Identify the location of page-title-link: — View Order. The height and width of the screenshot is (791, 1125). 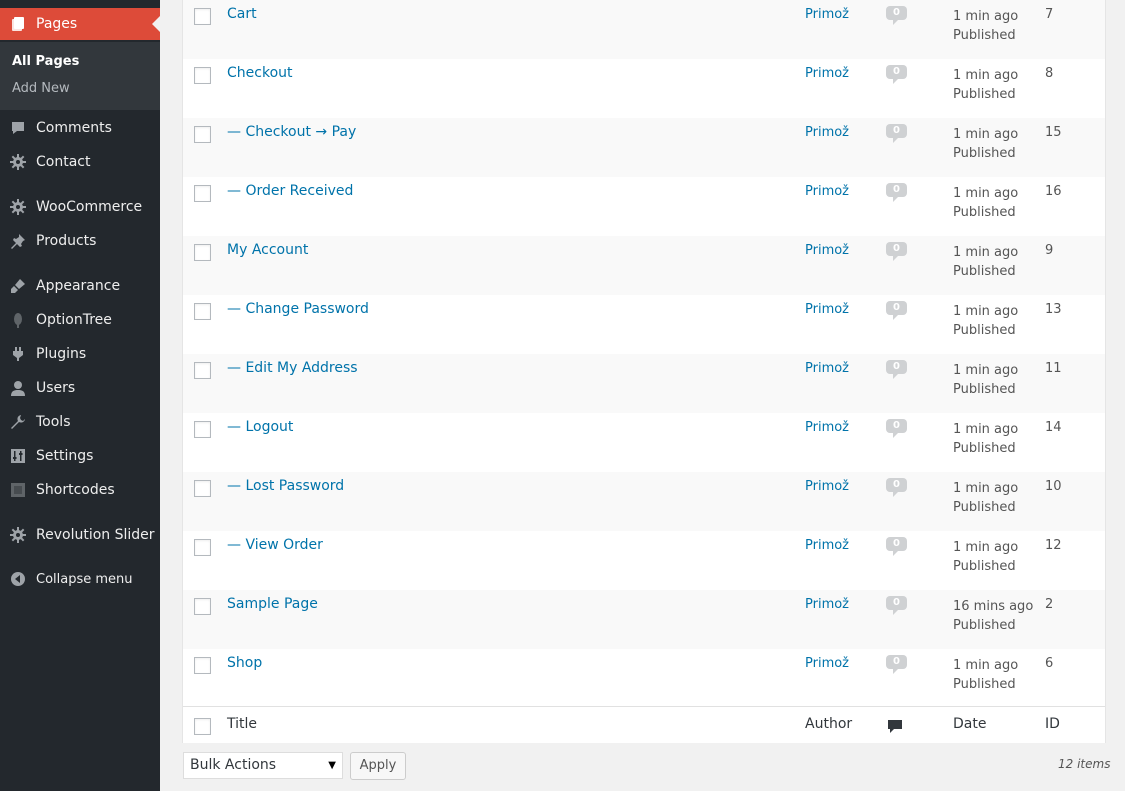
(275, 545).